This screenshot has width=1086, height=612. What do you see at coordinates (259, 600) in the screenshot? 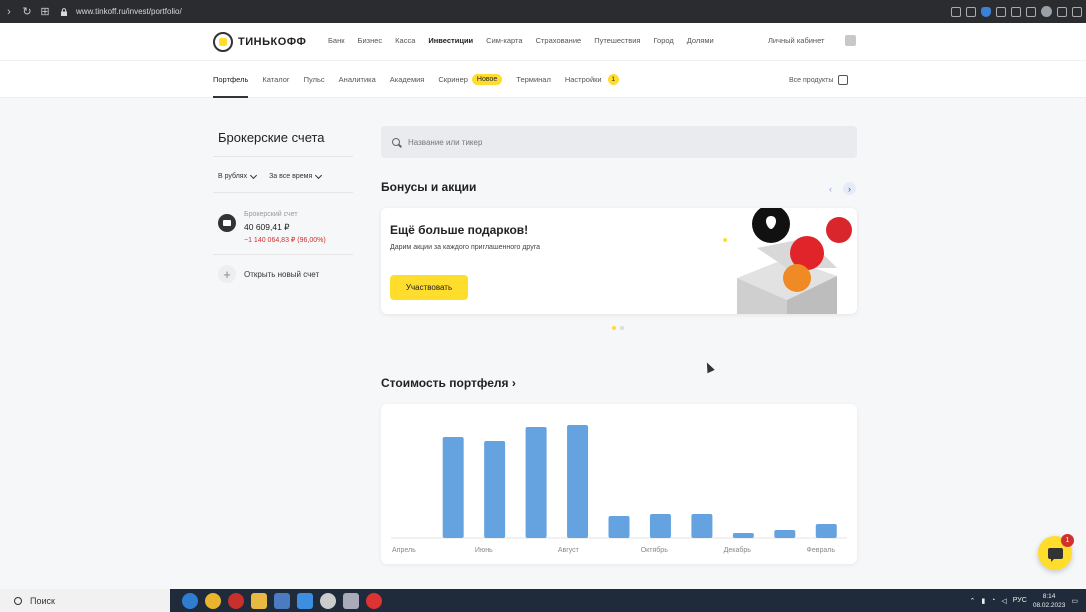
I see `file-explorer-icon` at bounding box center [259, 600].